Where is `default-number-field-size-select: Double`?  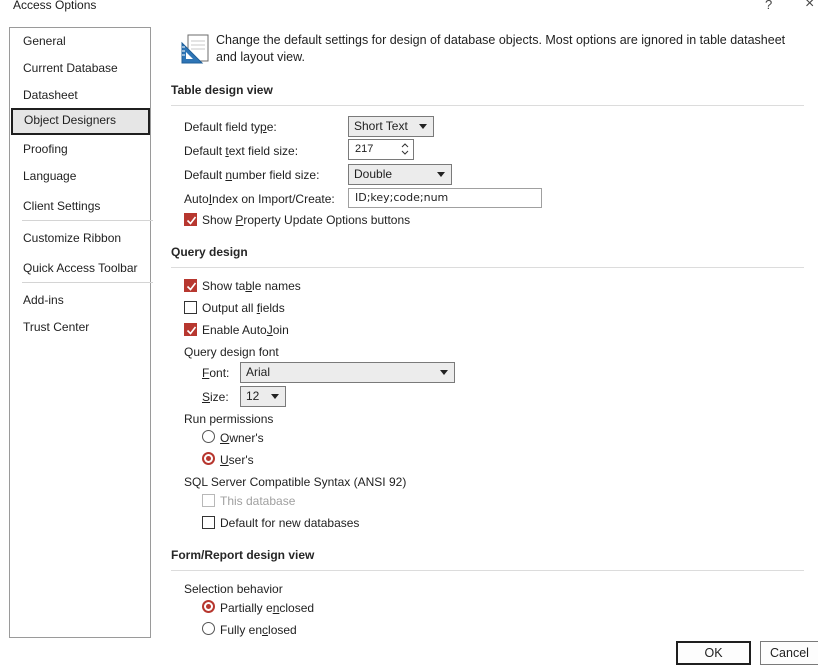 default-number-field-size-select: Double is located at coordinates (400, 174).